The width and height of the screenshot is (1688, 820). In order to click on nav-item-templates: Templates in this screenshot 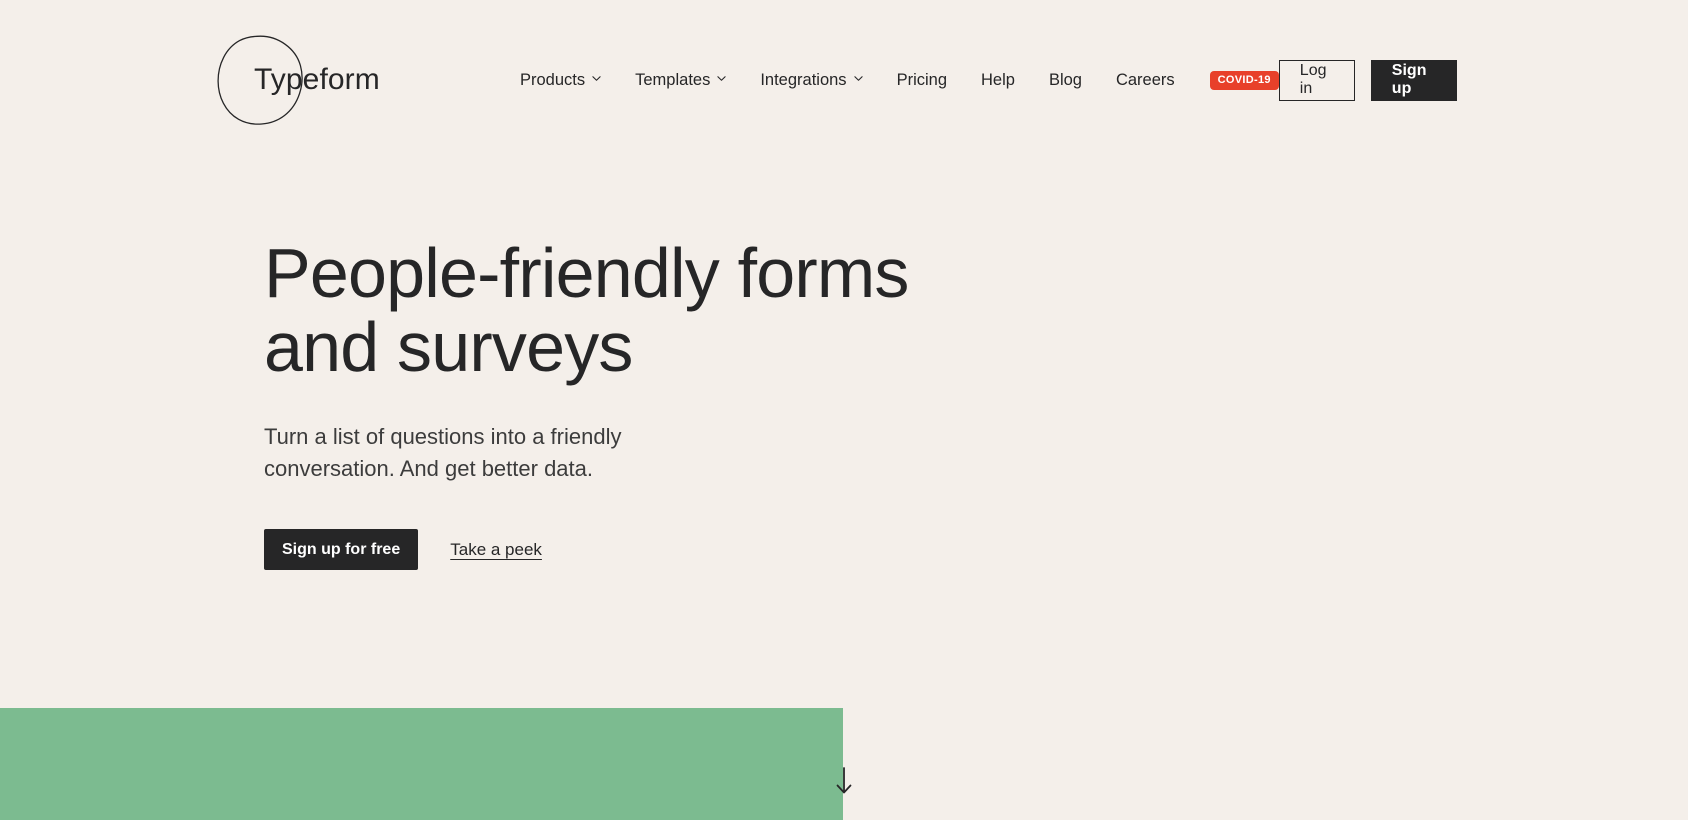, I will do `click(680, 80)`.